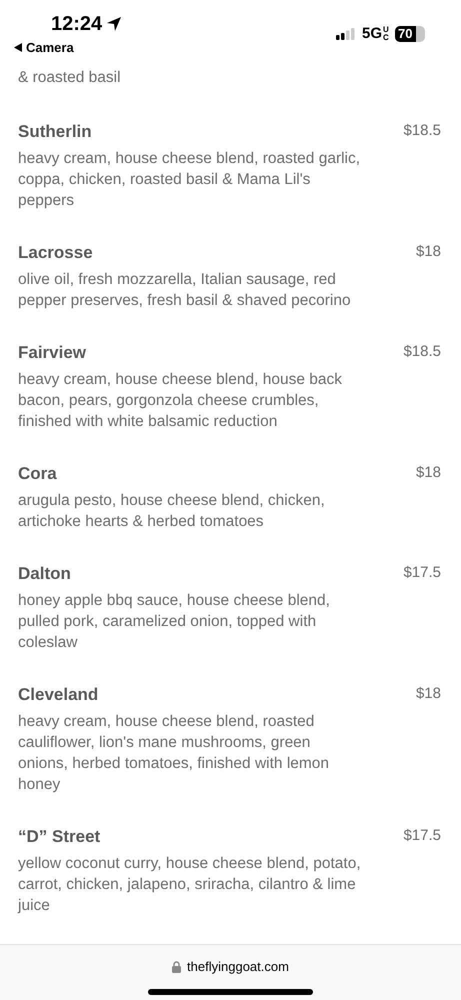  What do you see at coordinates (114, 24) in the screenshot?
I see `location-arrow-icon` at bounding box center [114, 24].